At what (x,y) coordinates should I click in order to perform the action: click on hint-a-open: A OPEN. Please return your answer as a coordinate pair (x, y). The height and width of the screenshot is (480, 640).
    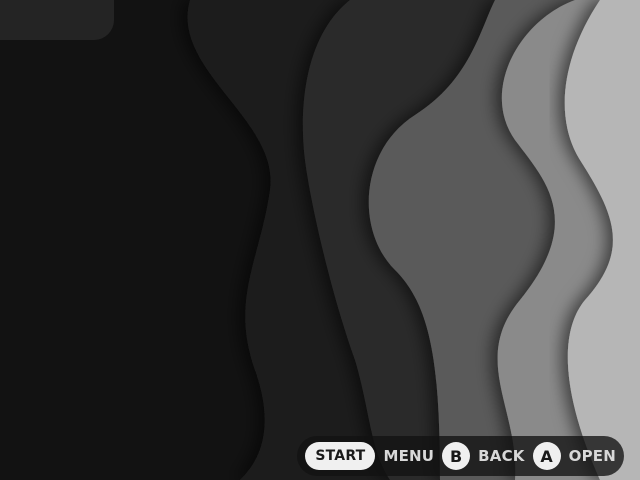
    Looking at the image, I should click on (574, 456).